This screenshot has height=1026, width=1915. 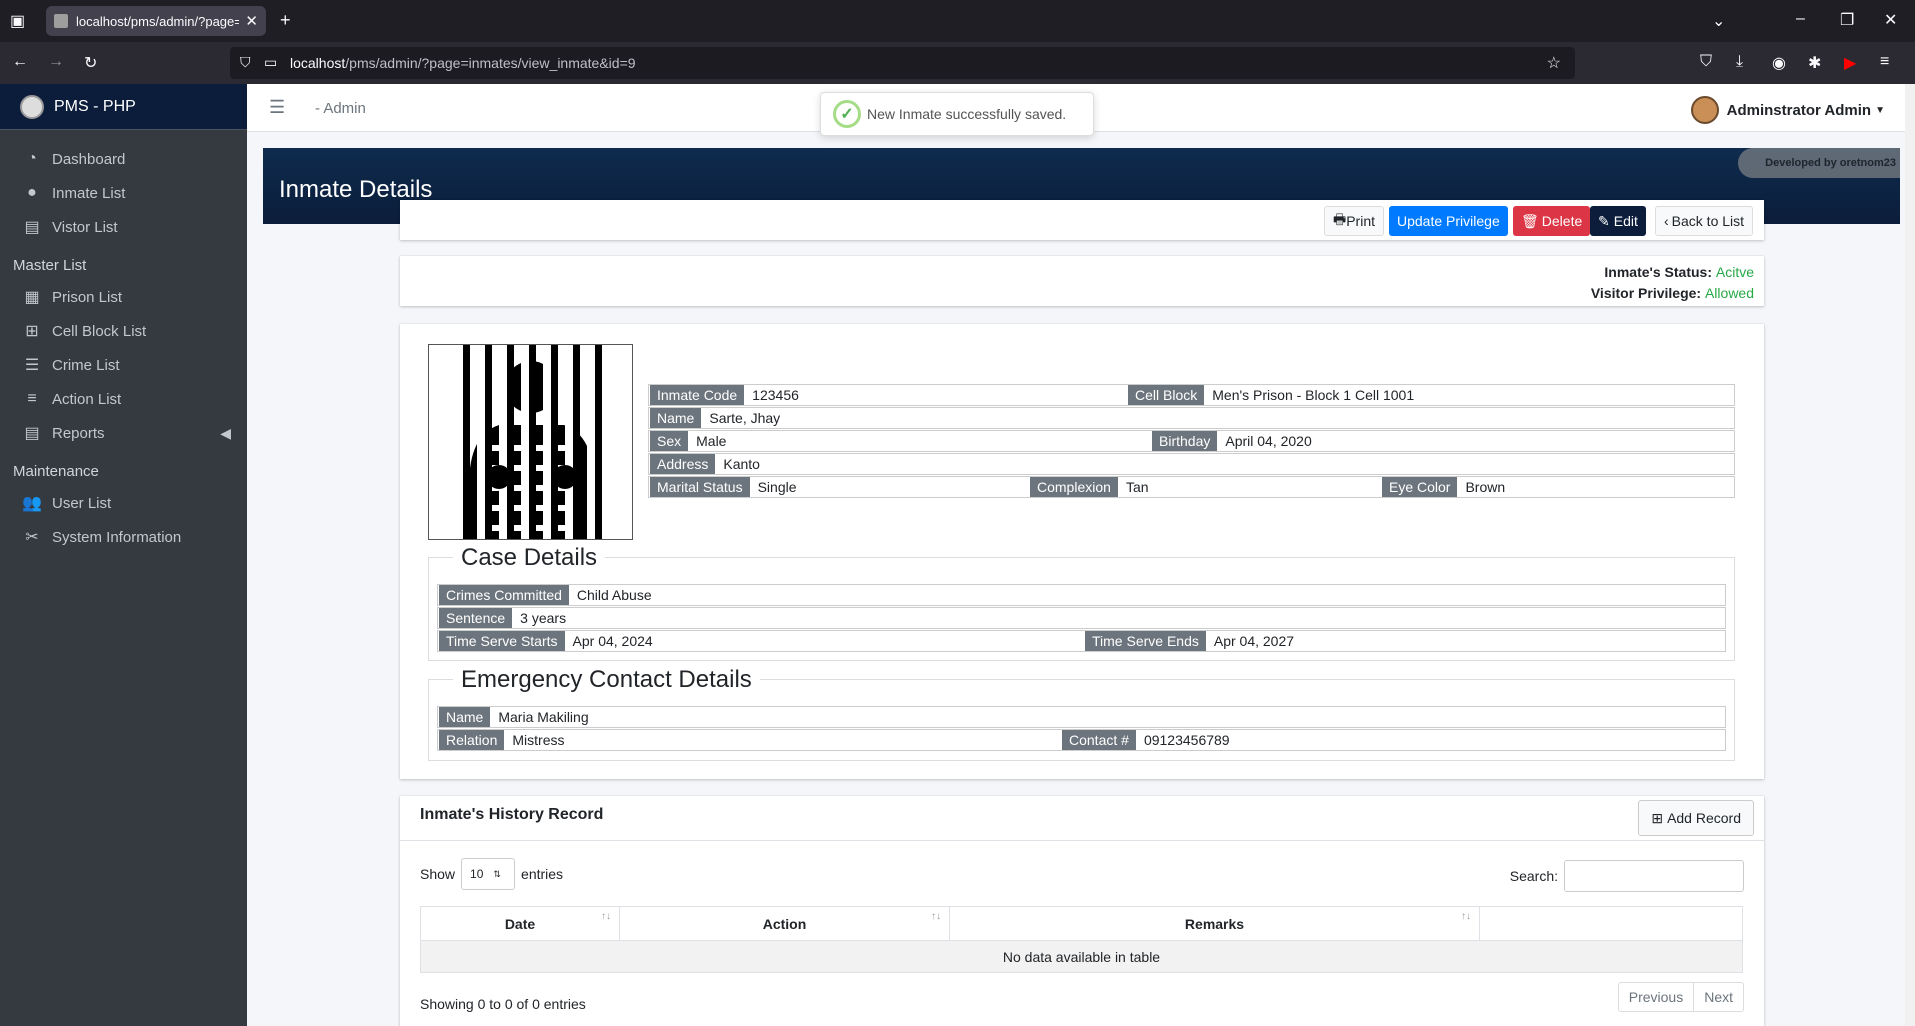 What do you see at coordinates (32, 106) in the screenshot?
I see `brand-logo-icon` at bounding box center [32, 106].